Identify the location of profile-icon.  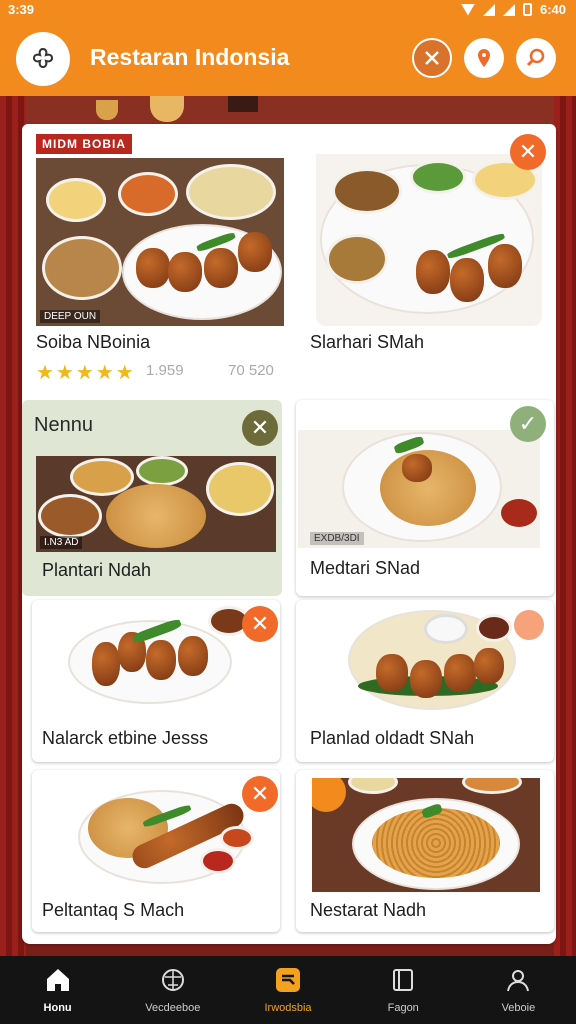
(518, 980).